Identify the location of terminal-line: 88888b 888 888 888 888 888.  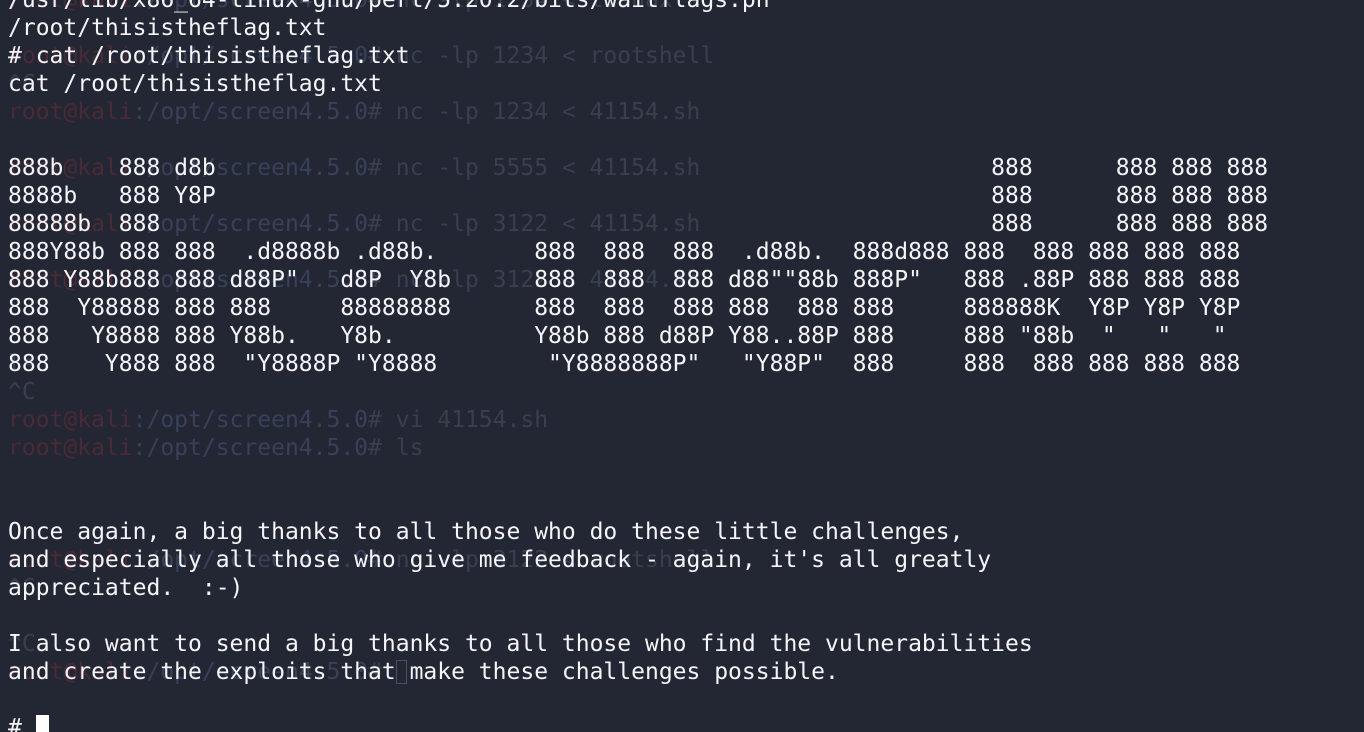
(638, 224).